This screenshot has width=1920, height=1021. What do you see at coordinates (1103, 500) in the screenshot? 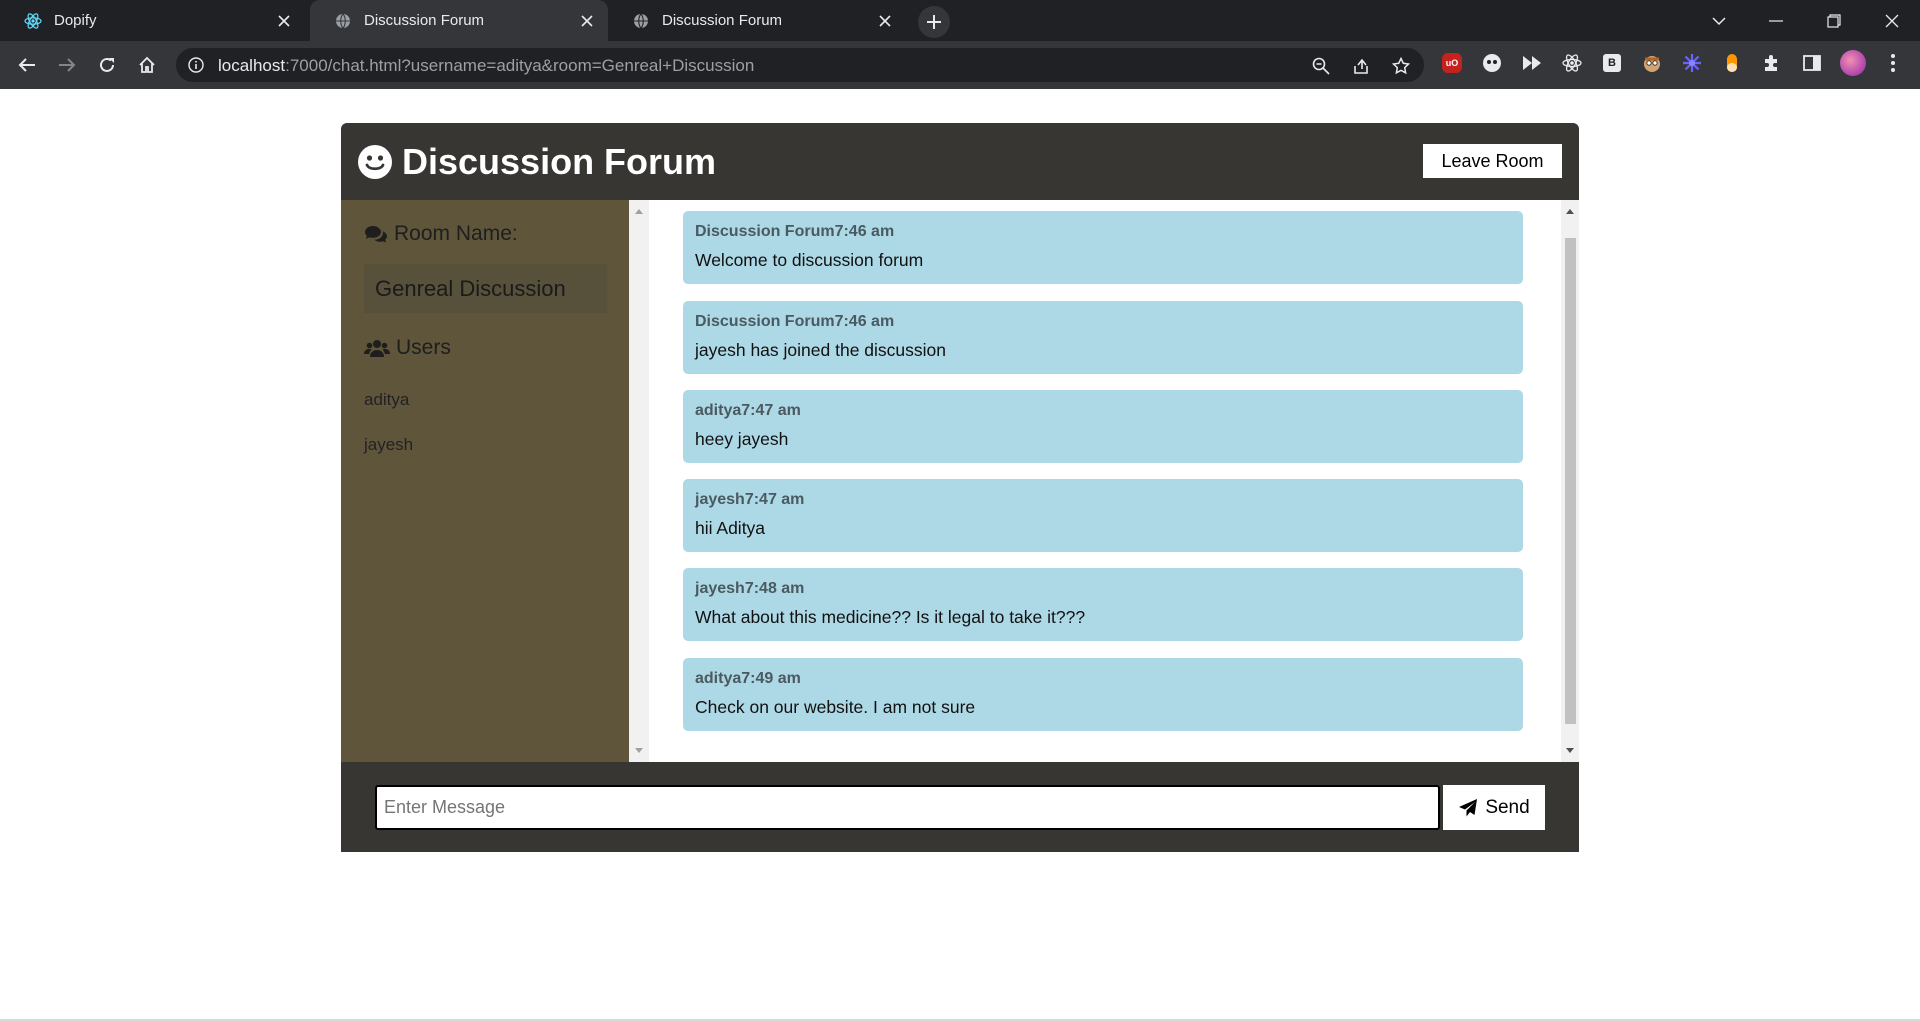
I see `message-meta: jayesh7:47 am` at bounding box center [1103, 500].